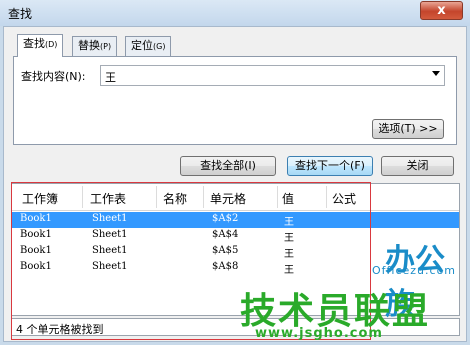  Describe the element at coordinates (408, 129) in the screenshot. I see `options-button: 选项(T) >>` at that location.